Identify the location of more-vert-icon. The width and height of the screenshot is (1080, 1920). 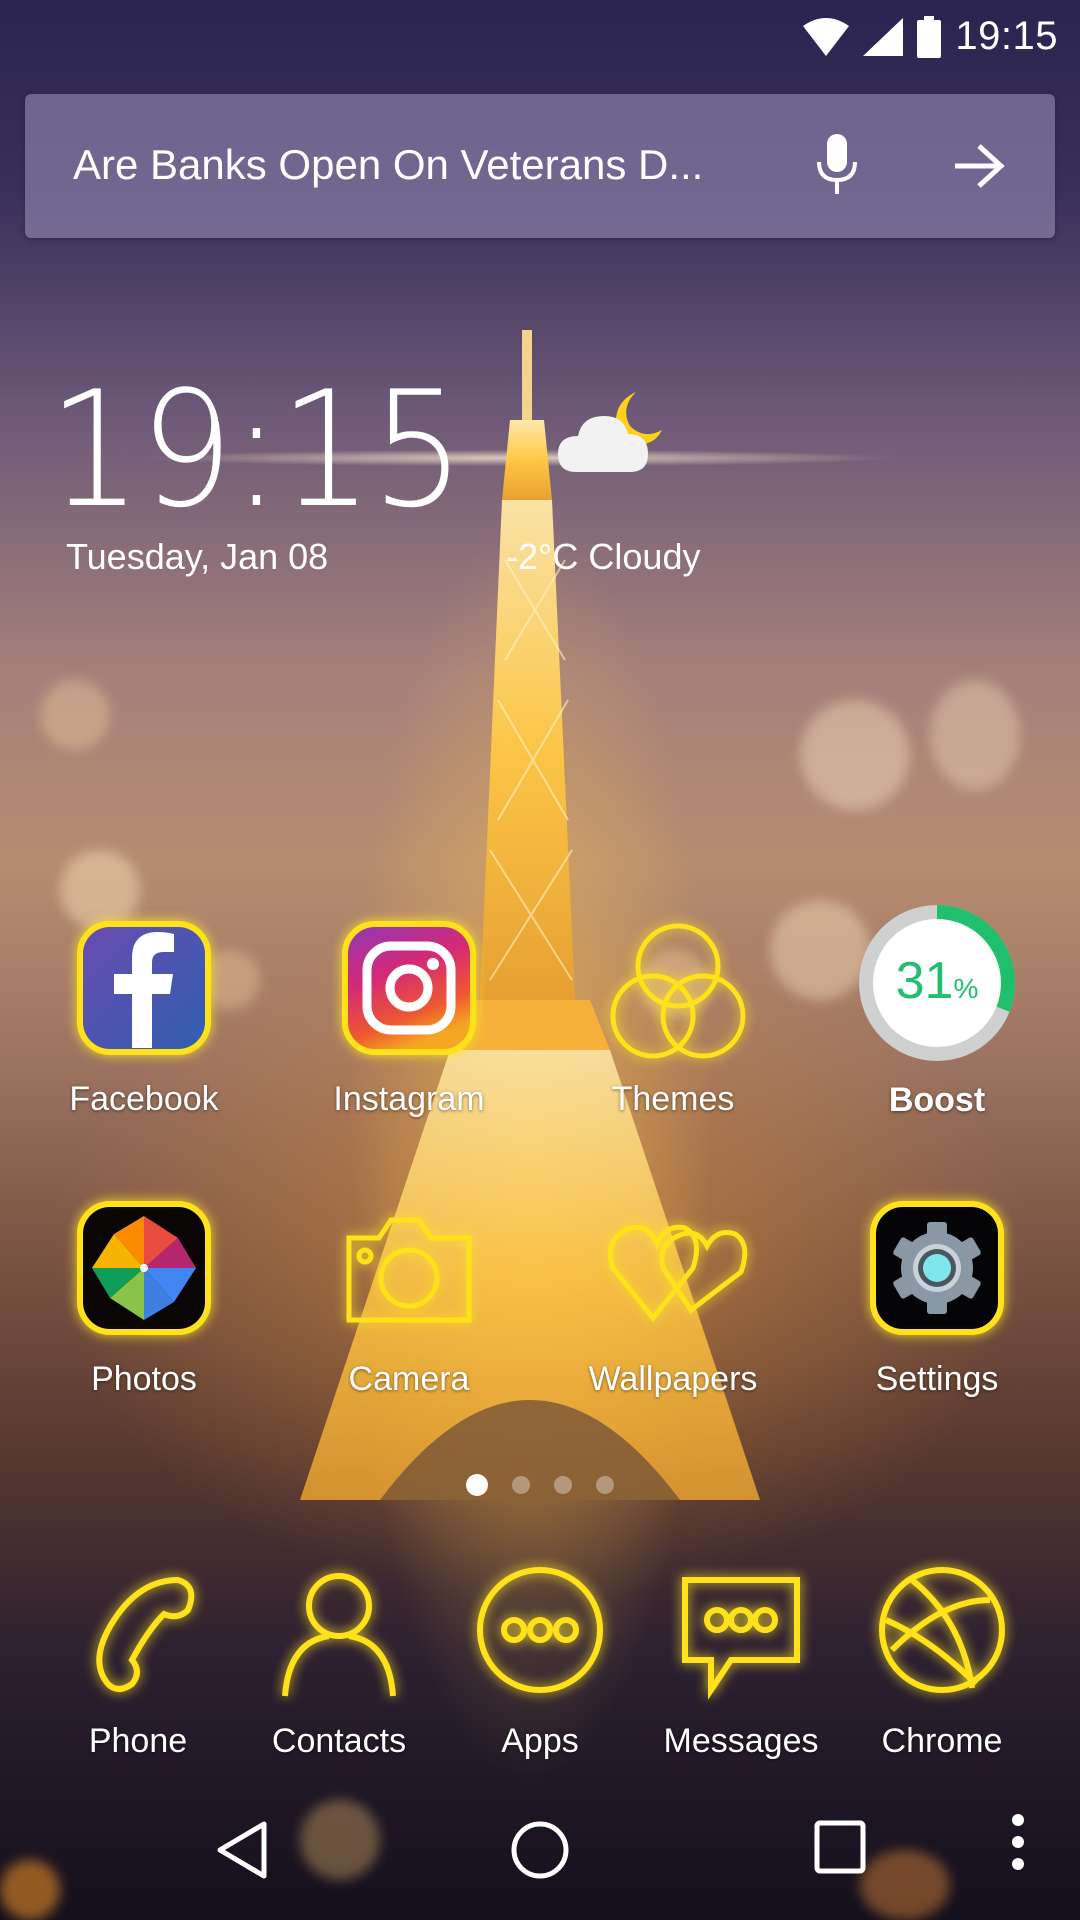
(1018, 1842).